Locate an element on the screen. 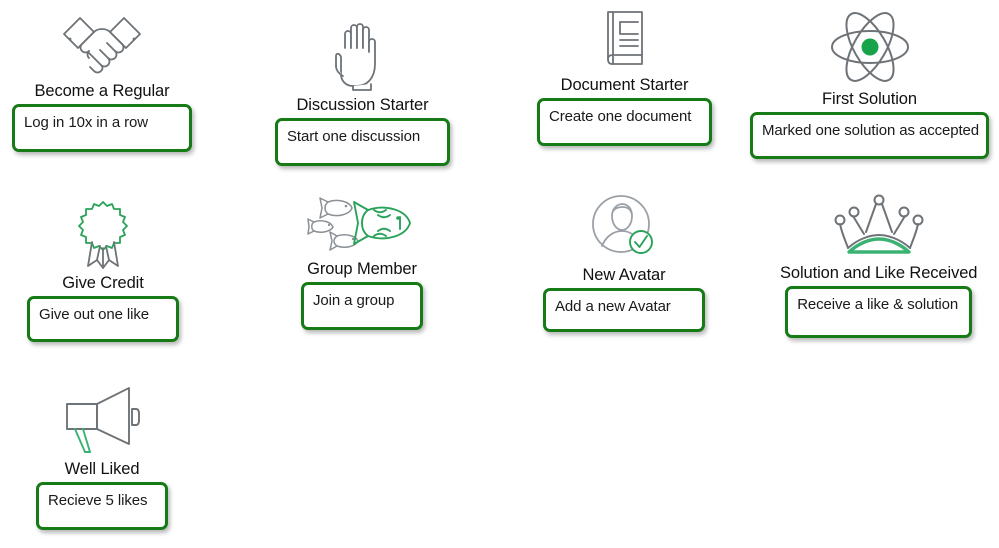 The image size is (999, 548). badge-description: Create one document is located at coordinates (620, 116).